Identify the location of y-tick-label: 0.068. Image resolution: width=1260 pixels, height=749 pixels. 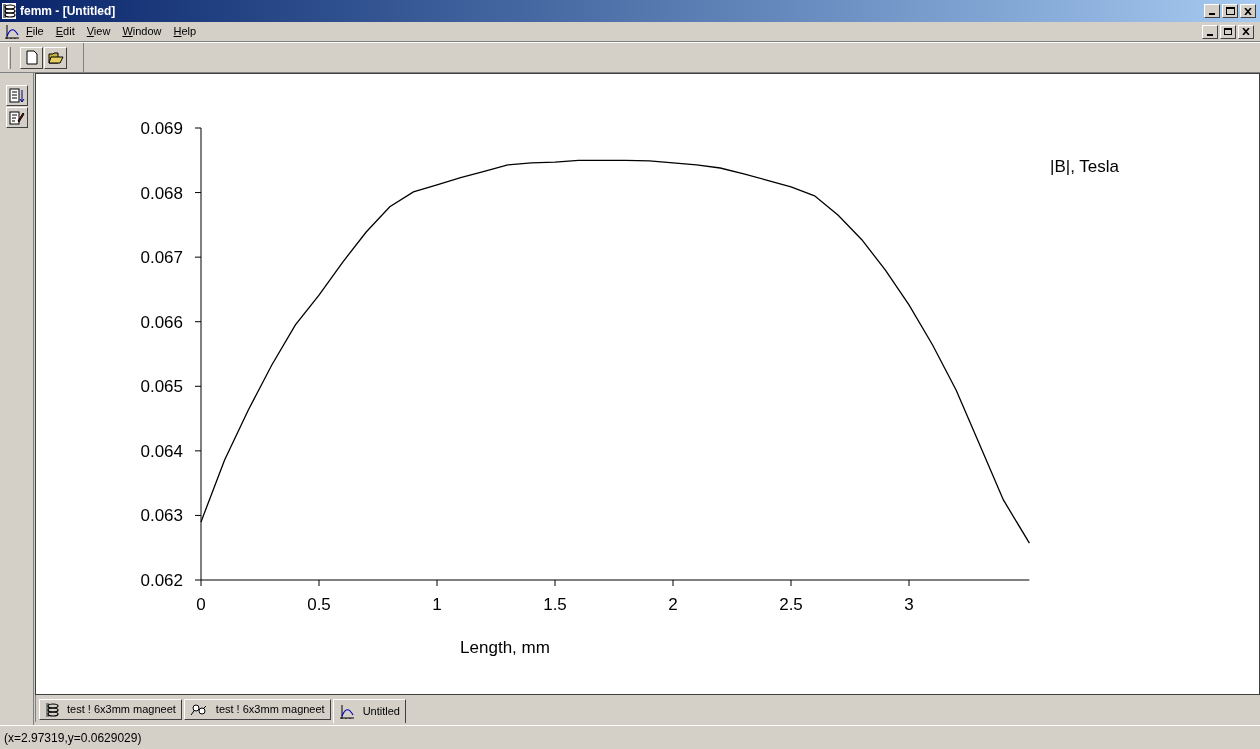
(161, 193).